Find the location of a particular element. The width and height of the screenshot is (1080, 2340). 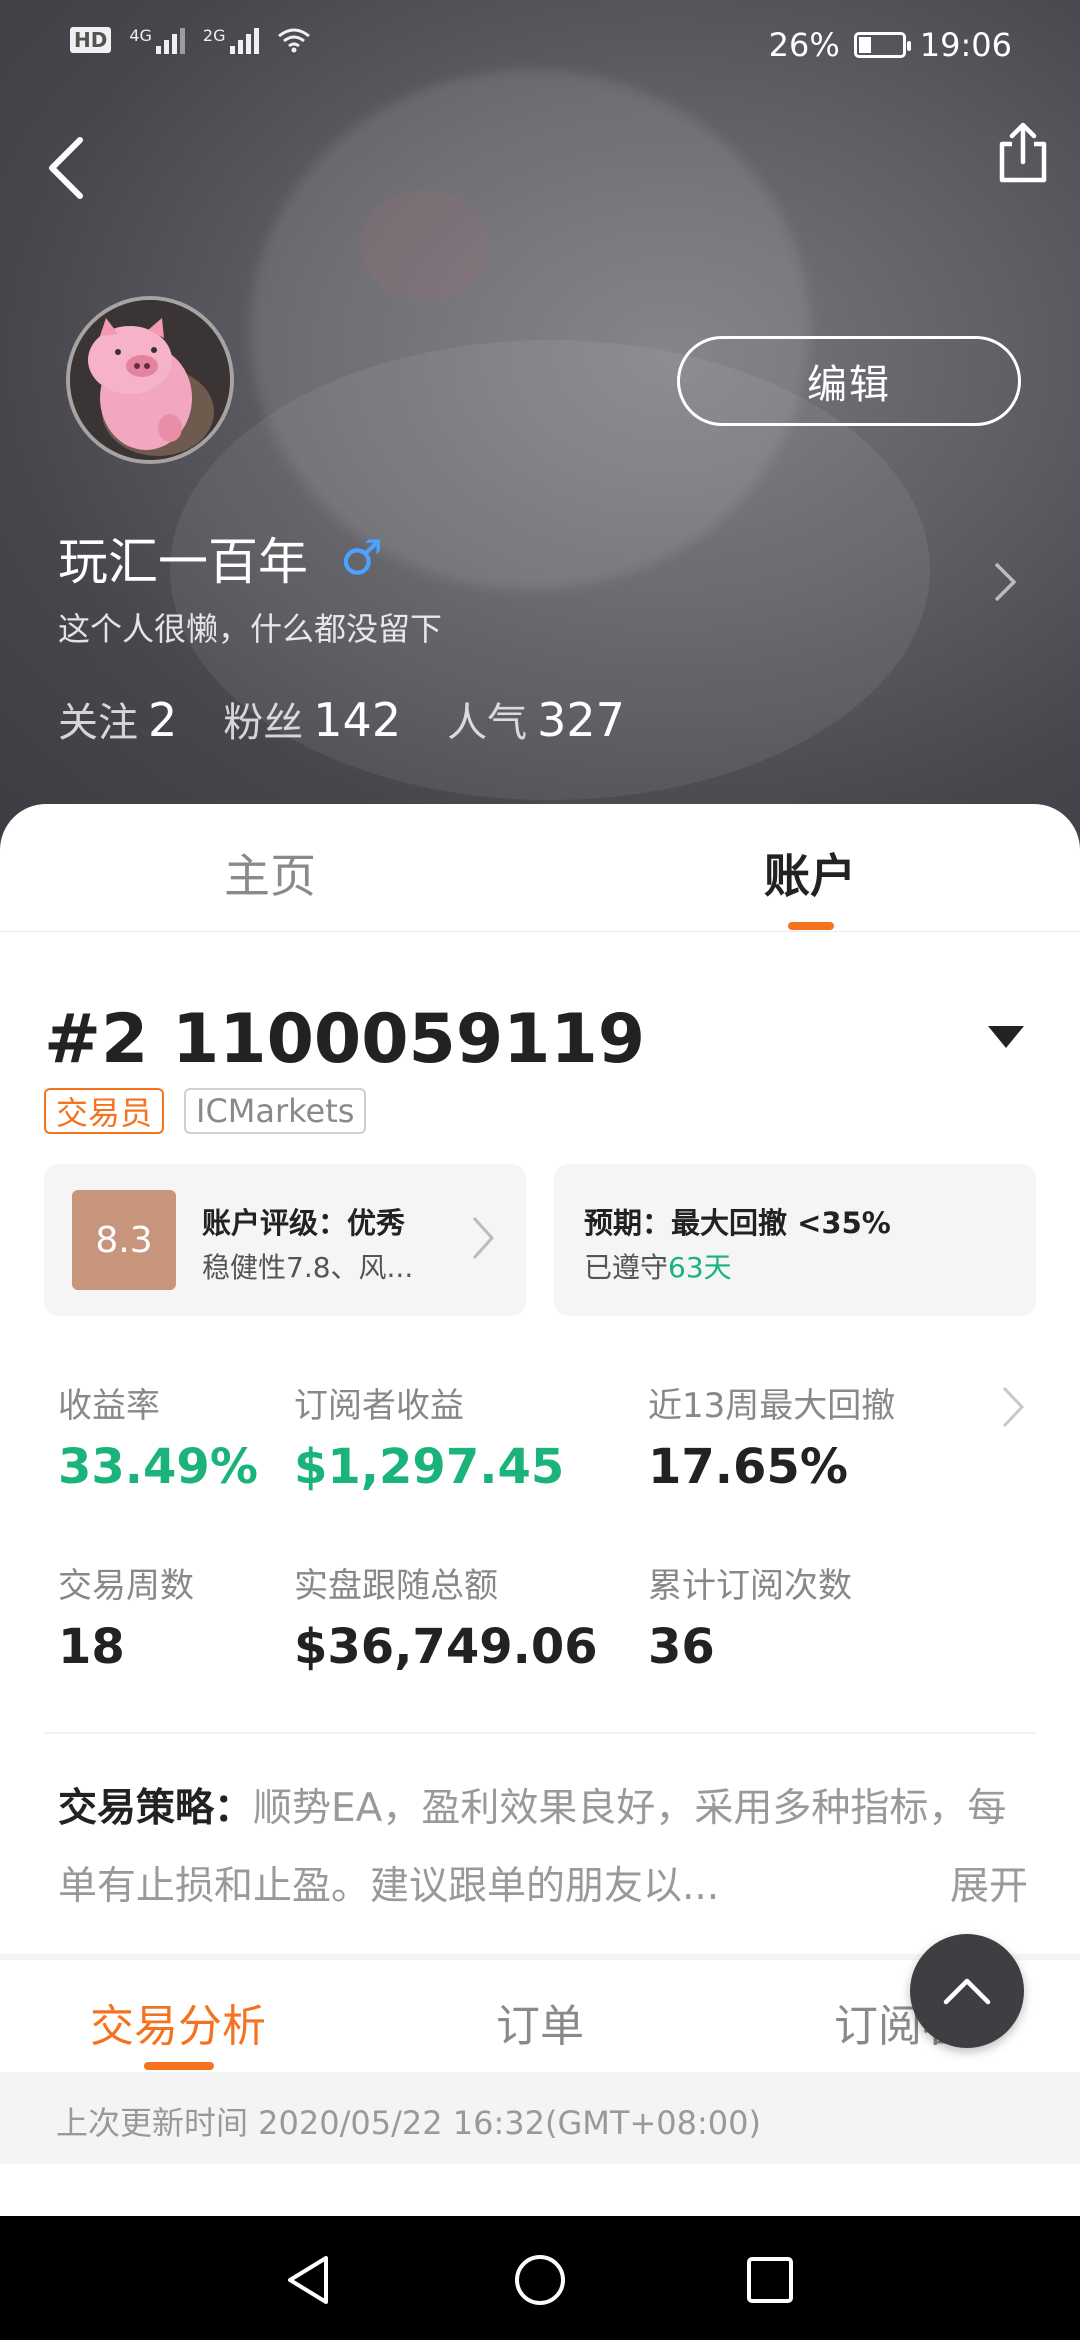

wifi-icon is located at coordinates (293, 40).